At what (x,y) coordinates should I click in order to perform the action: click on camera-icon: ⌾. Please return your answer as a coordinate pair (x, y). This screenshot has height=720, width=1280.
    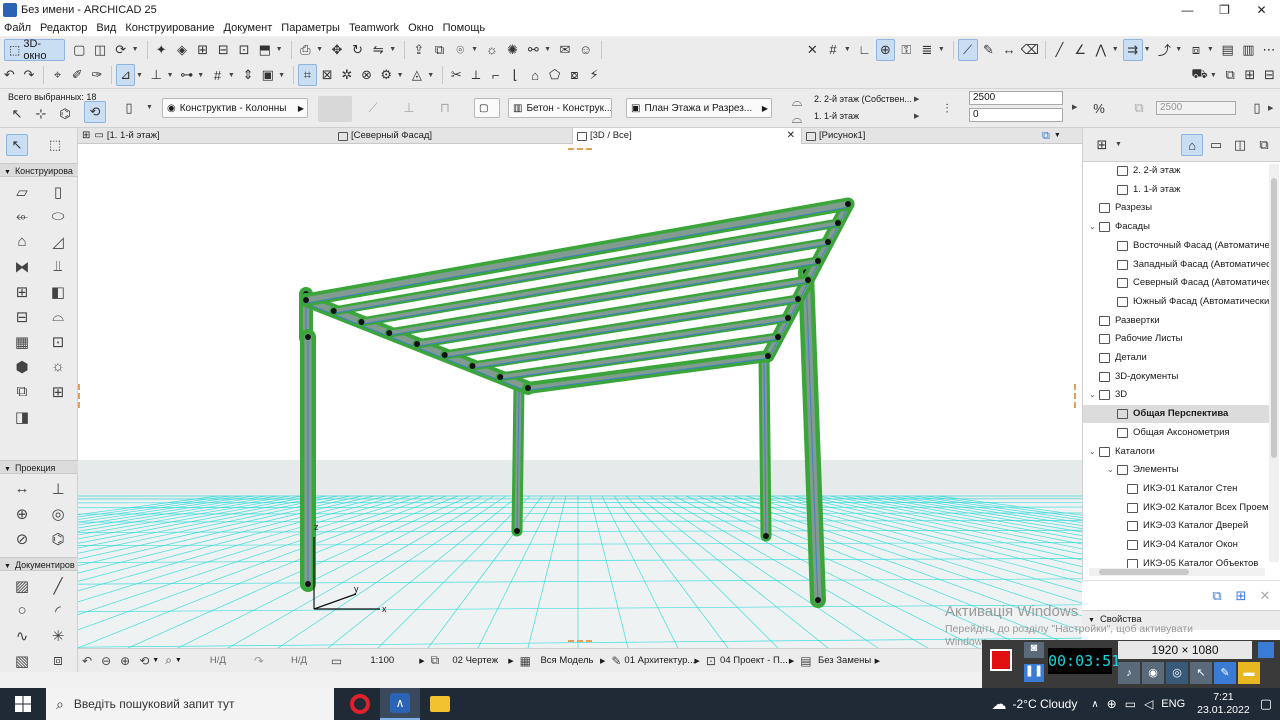
    Looking at the image, I should click on (460, 50).